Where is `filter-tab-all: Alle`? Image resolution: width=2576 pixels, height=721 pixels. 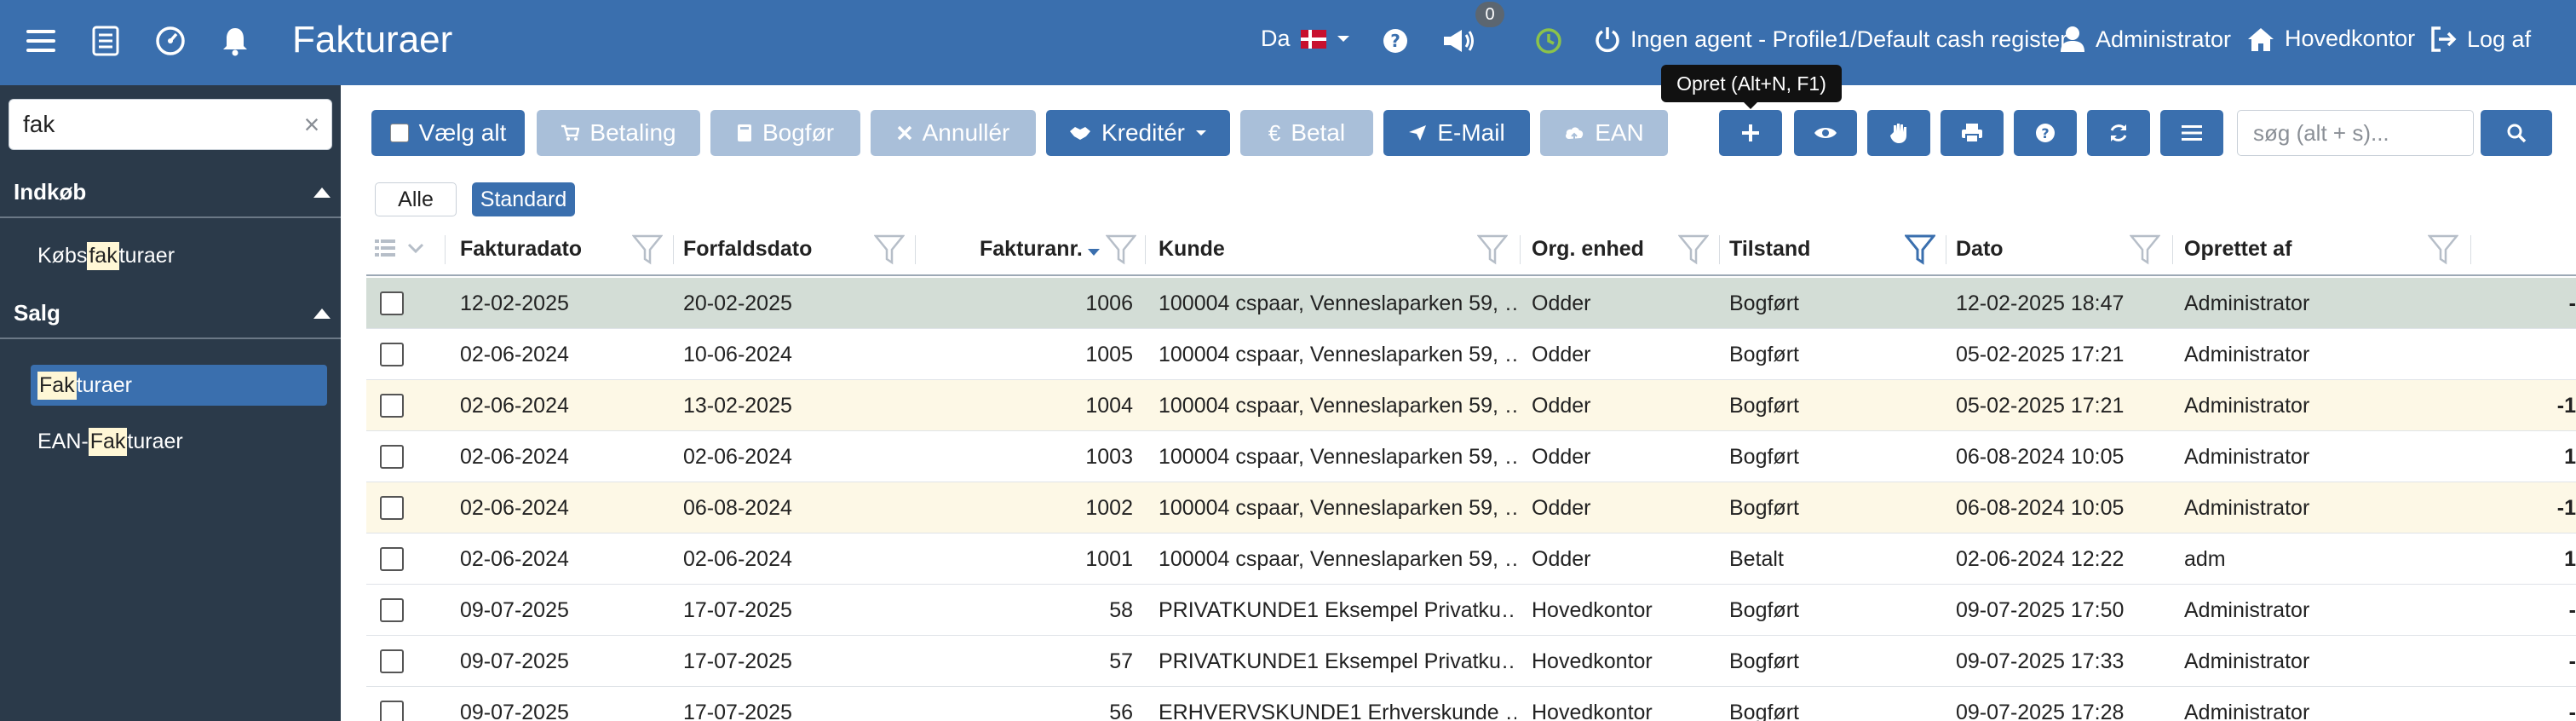
filter-tab-all: Alle is located at coordinates (416, 199).